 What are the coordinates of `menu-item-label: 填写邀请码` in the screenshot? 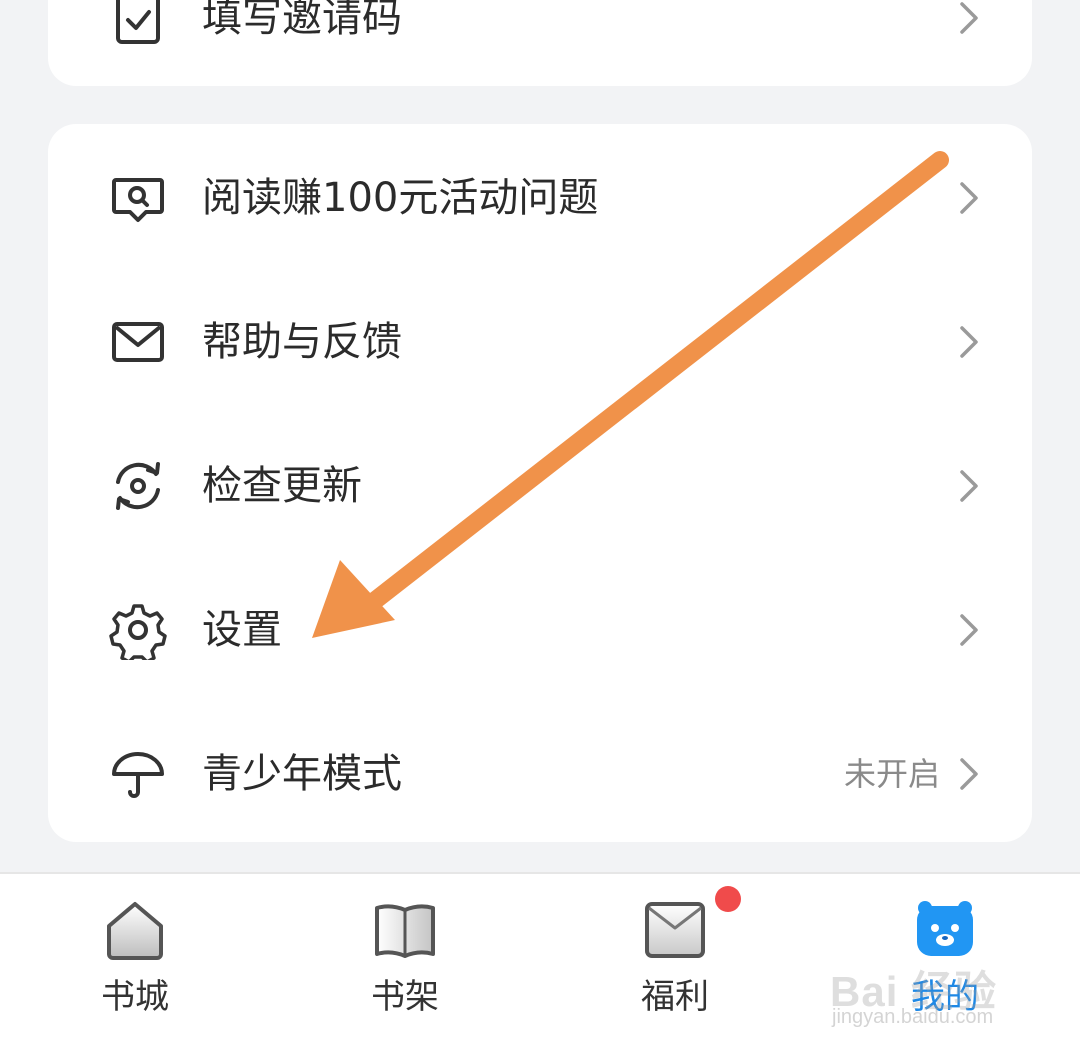 It's located at (302, 20).